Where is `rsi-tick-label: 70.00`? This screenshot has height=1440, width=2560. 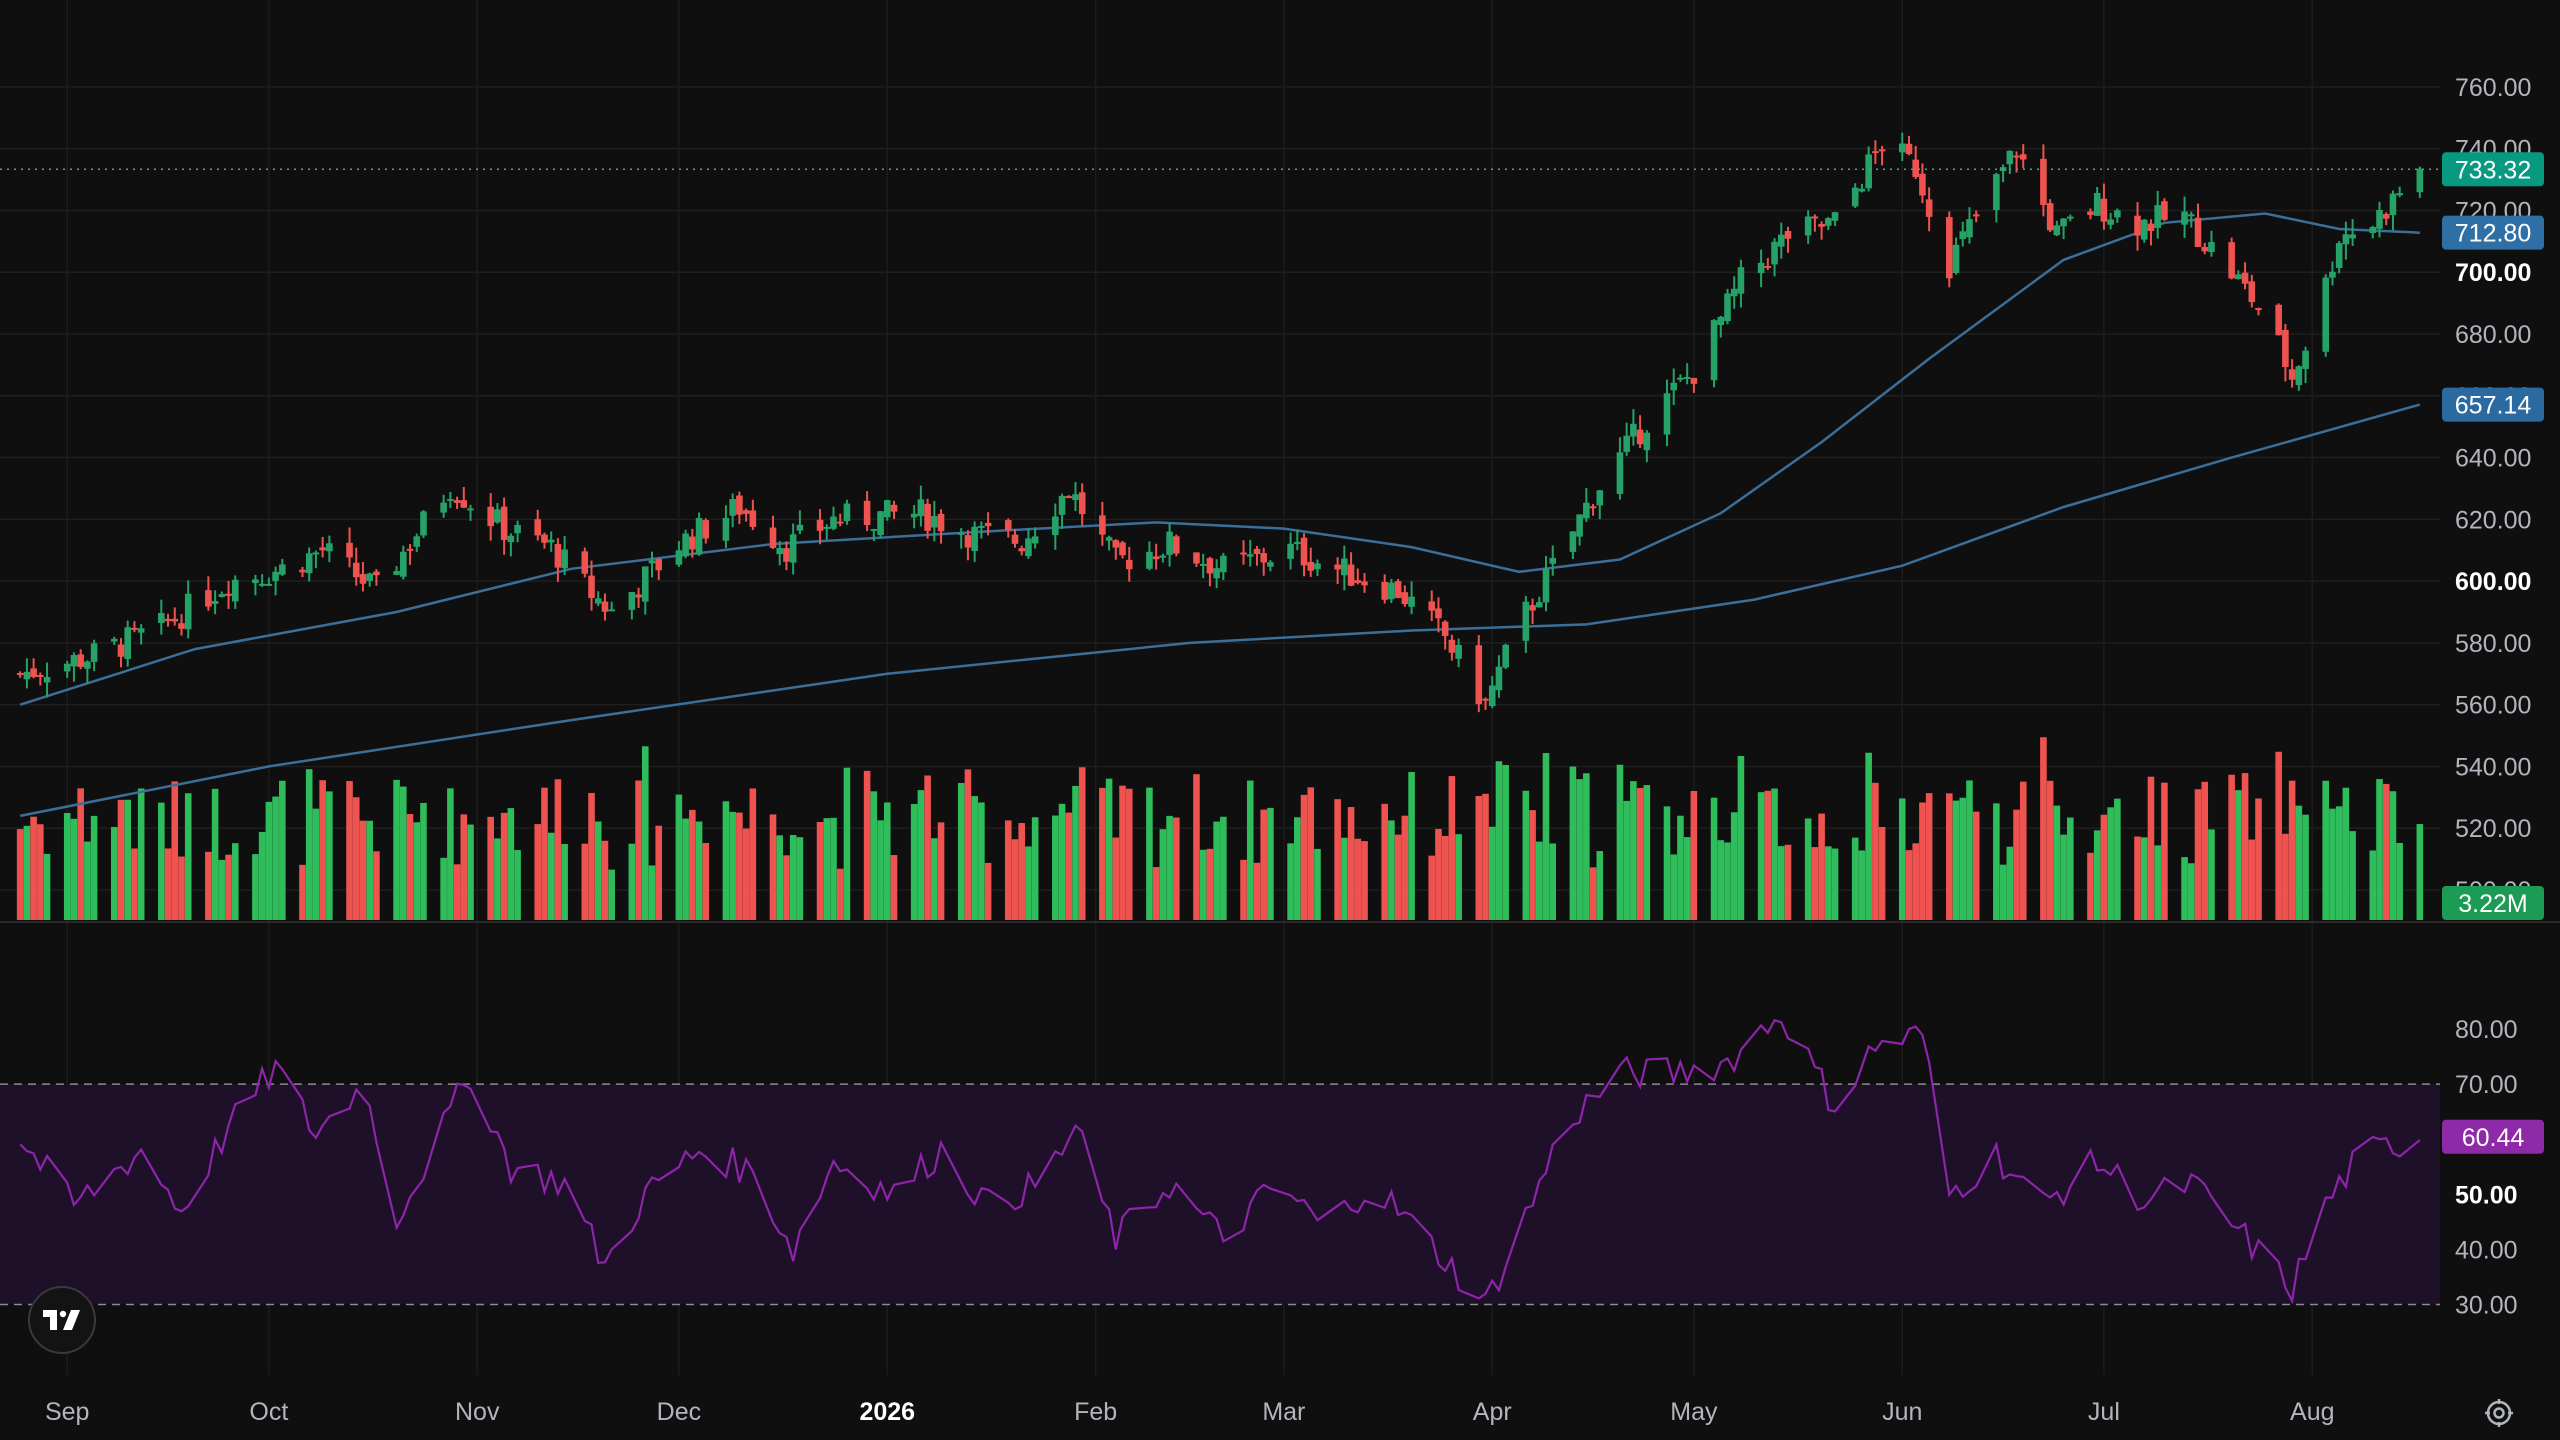 rsi-tick-label: 70.00 is located at coordinates (2486, 1085).